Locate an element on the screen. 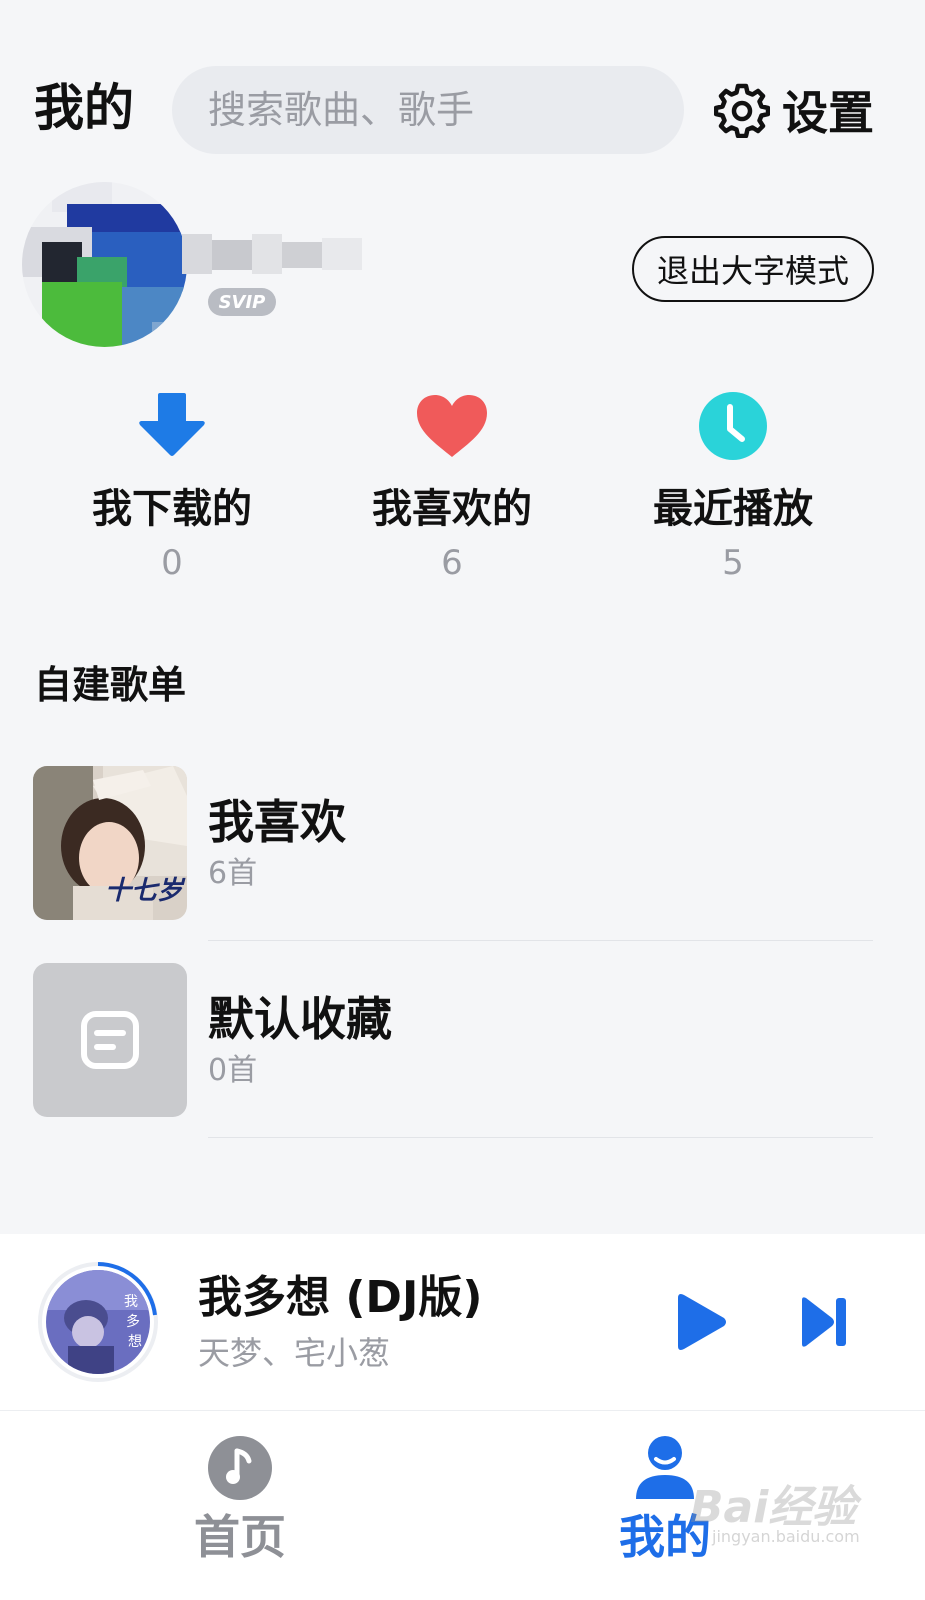 The width and height of the screenshot is (925, 1600). section-title: 自建歌单 is located at coordinates (110, 685).